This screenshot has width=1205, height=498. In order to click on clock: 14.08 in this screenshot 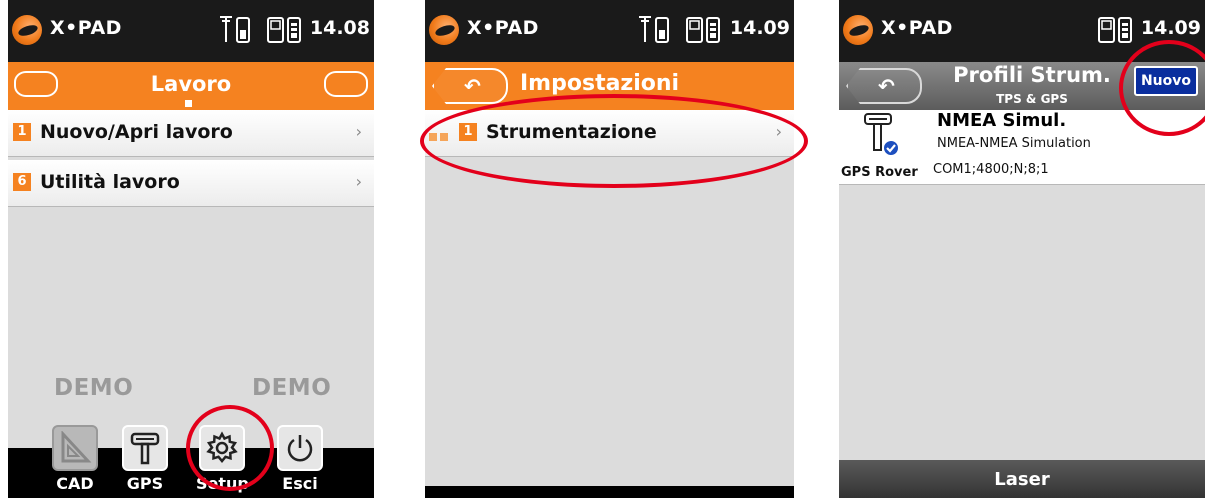, I will do `click(339, 28)`.